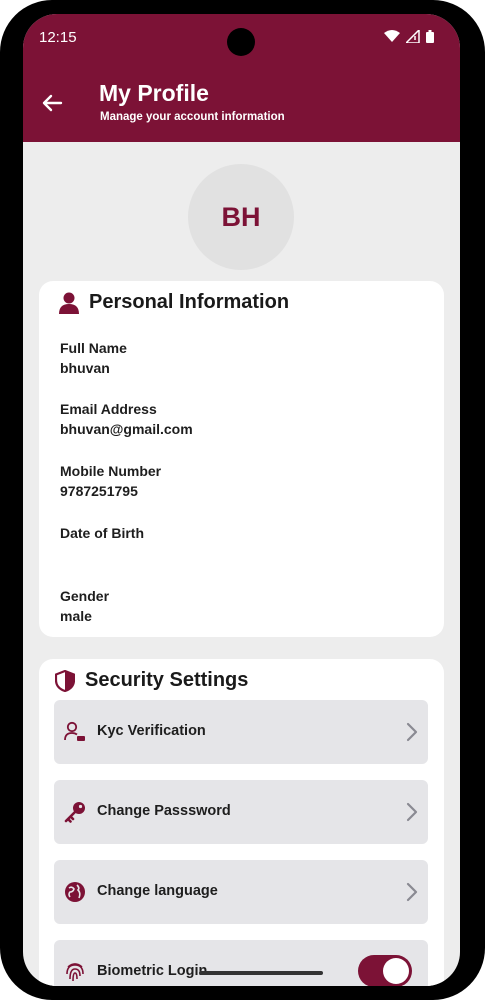  I want to click on personal-info-title: Personal Information, so click(189, 302).